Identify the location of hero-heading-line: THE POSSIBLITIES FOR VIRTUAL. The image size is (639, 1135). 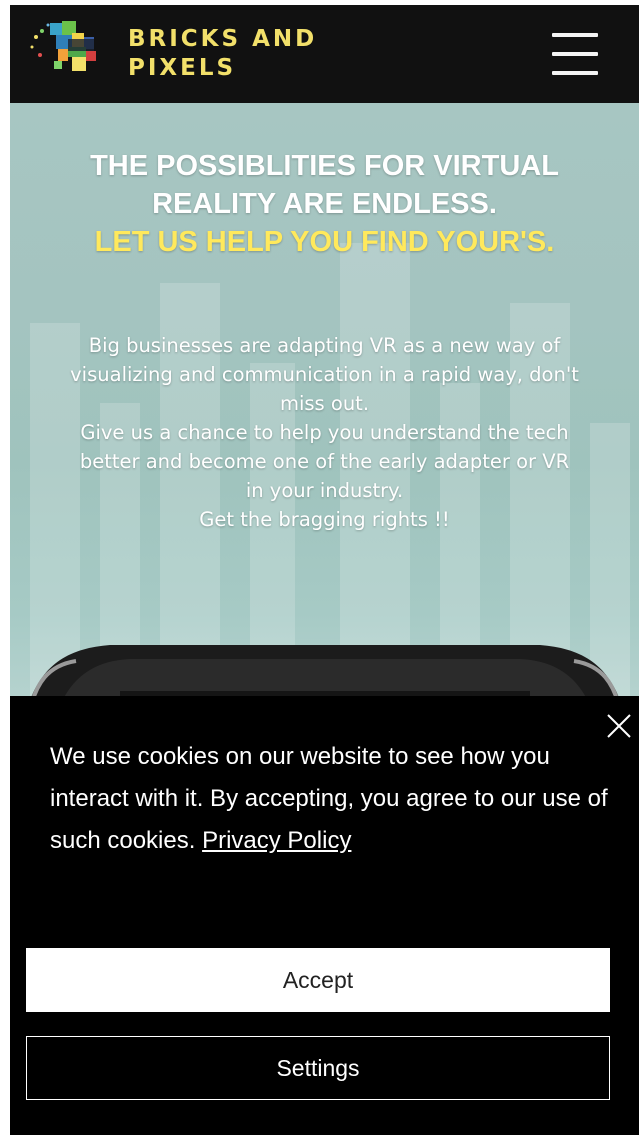
(324, 166).